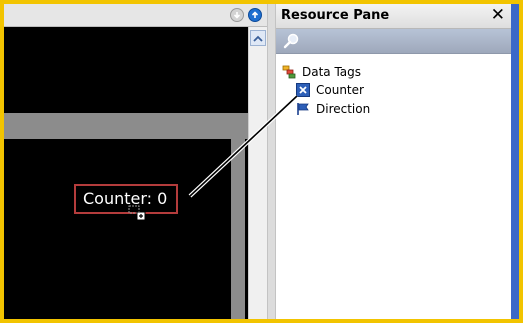 The height and width of the screenshot is (327, 531). I want to click on drag-copy-cursor-icon, so click(138, 213).